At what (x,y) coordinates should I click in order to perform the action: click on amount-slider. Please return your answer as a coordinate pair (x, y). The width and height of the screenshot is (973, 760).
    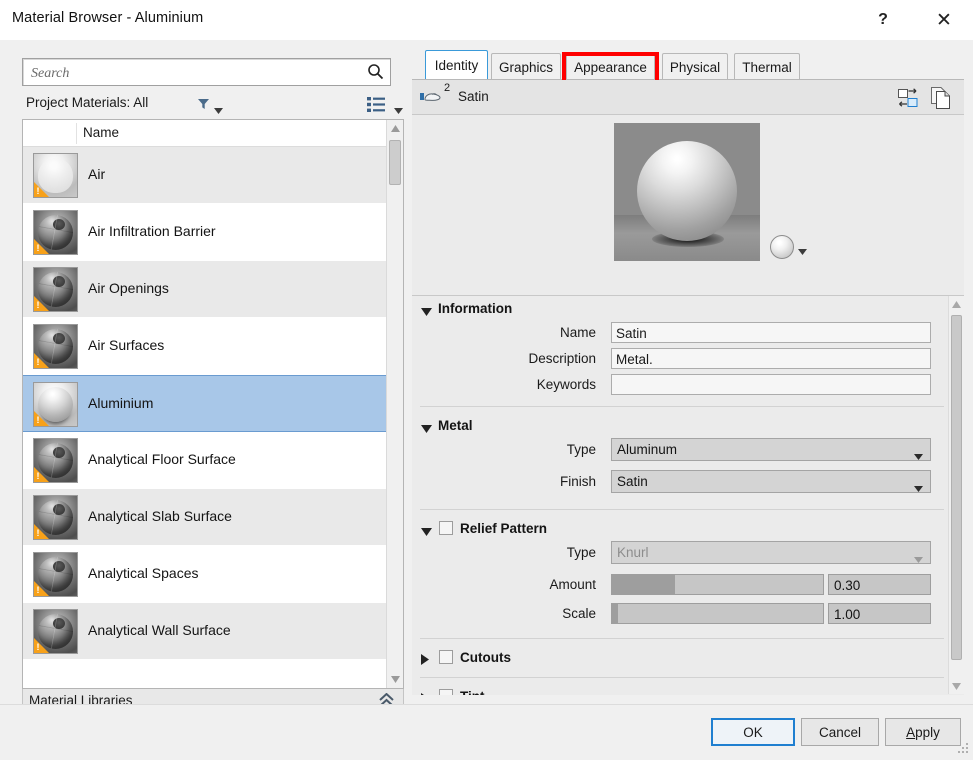
    Looking at the image, I should click on (717, 584).